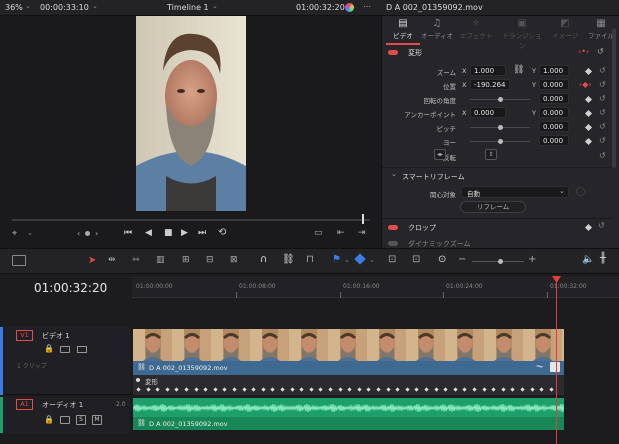 The width and height of the screenshot is (619, 444). What do you see at coordinates (97, 420) in the screenshot?
I see `mute-button: M` at bounding box center [97, 420].